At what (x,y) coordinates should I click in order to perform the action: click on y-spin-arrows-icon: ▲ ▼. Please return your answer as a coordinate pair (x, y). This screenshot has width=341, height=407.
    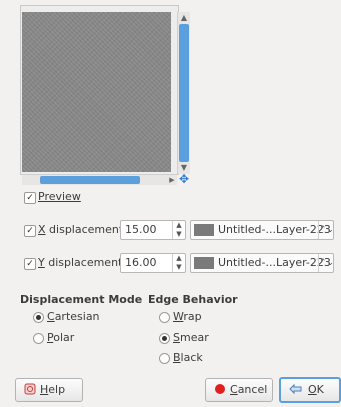
    Looking at the image, I should click on (178, 263).